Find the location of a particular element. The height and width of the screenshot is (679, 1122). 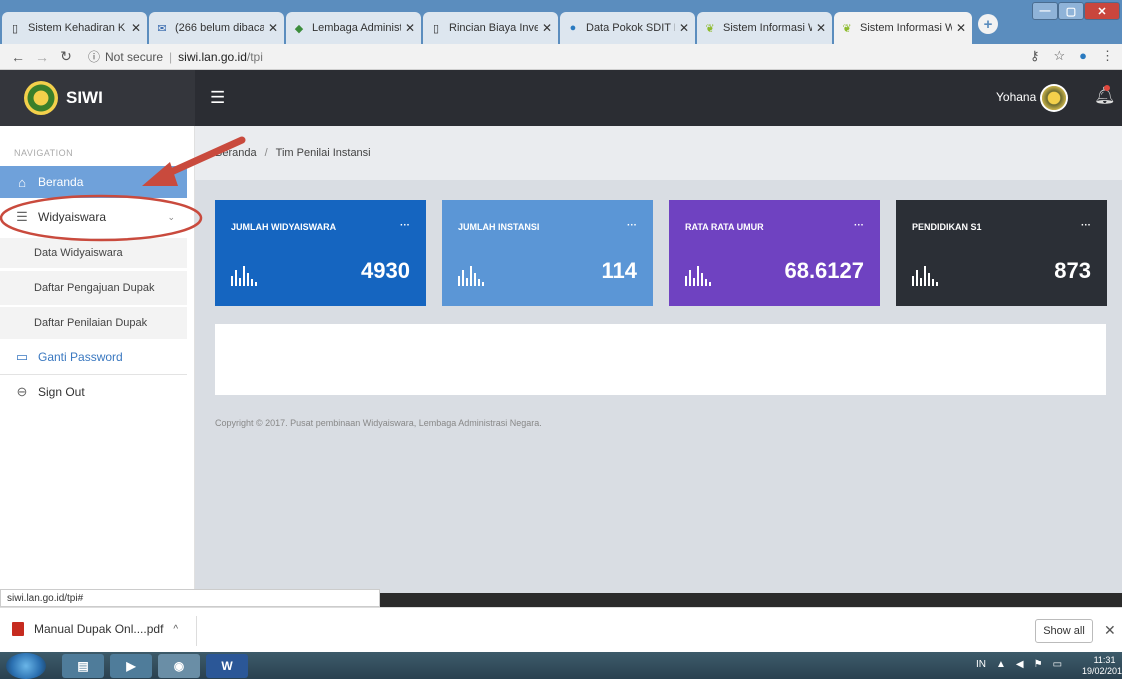

download-divider is located at coordinates (196, 631).